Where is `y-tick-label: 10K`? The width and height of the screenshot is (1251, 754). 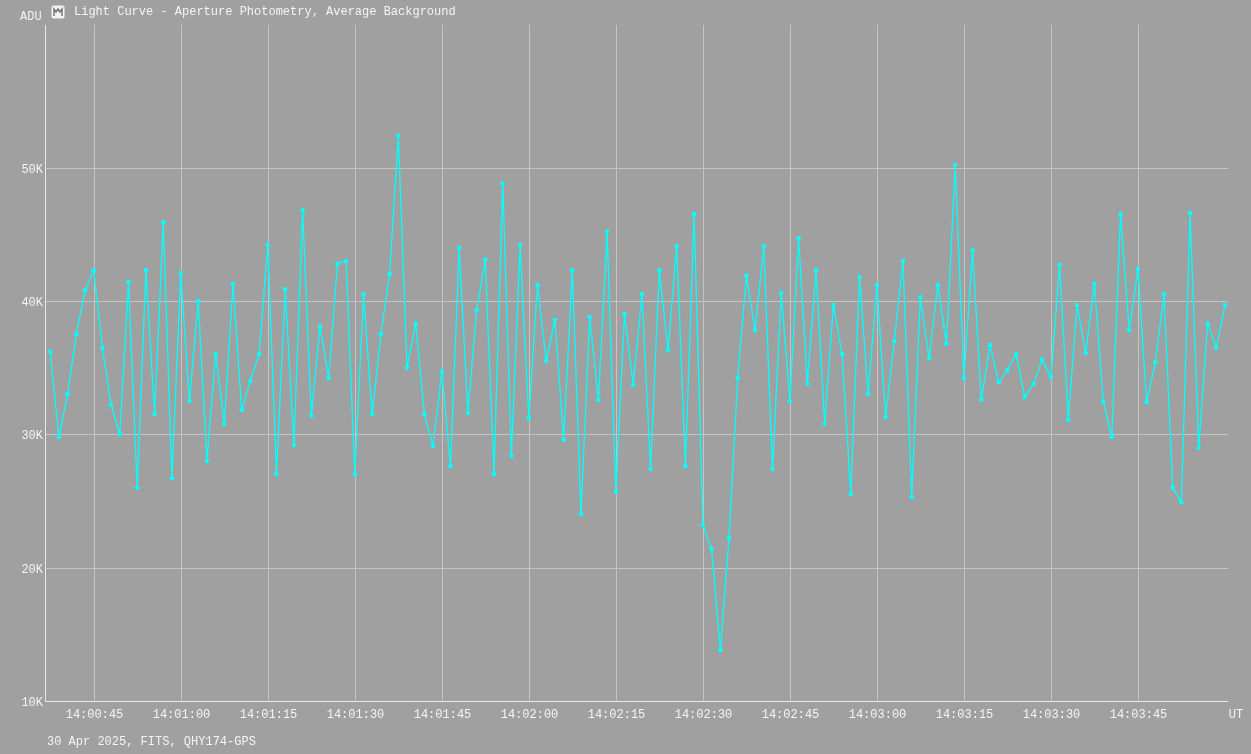
y-tick-label: 10K is located at coordinates (32, 702).